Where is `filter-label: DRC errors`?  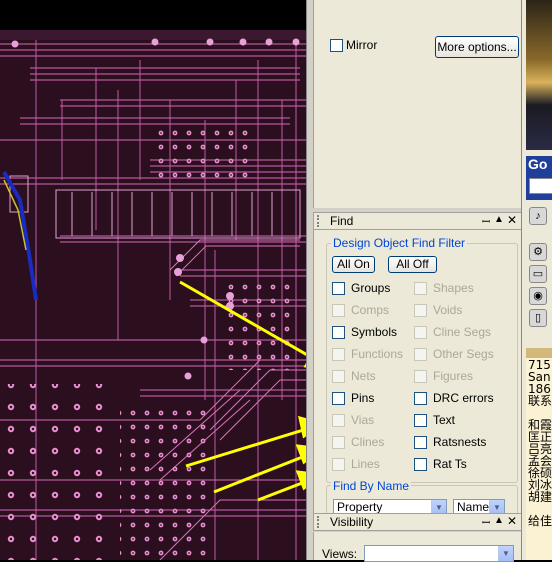
filter-label: DRC errors is located at coordinates (463, 398).